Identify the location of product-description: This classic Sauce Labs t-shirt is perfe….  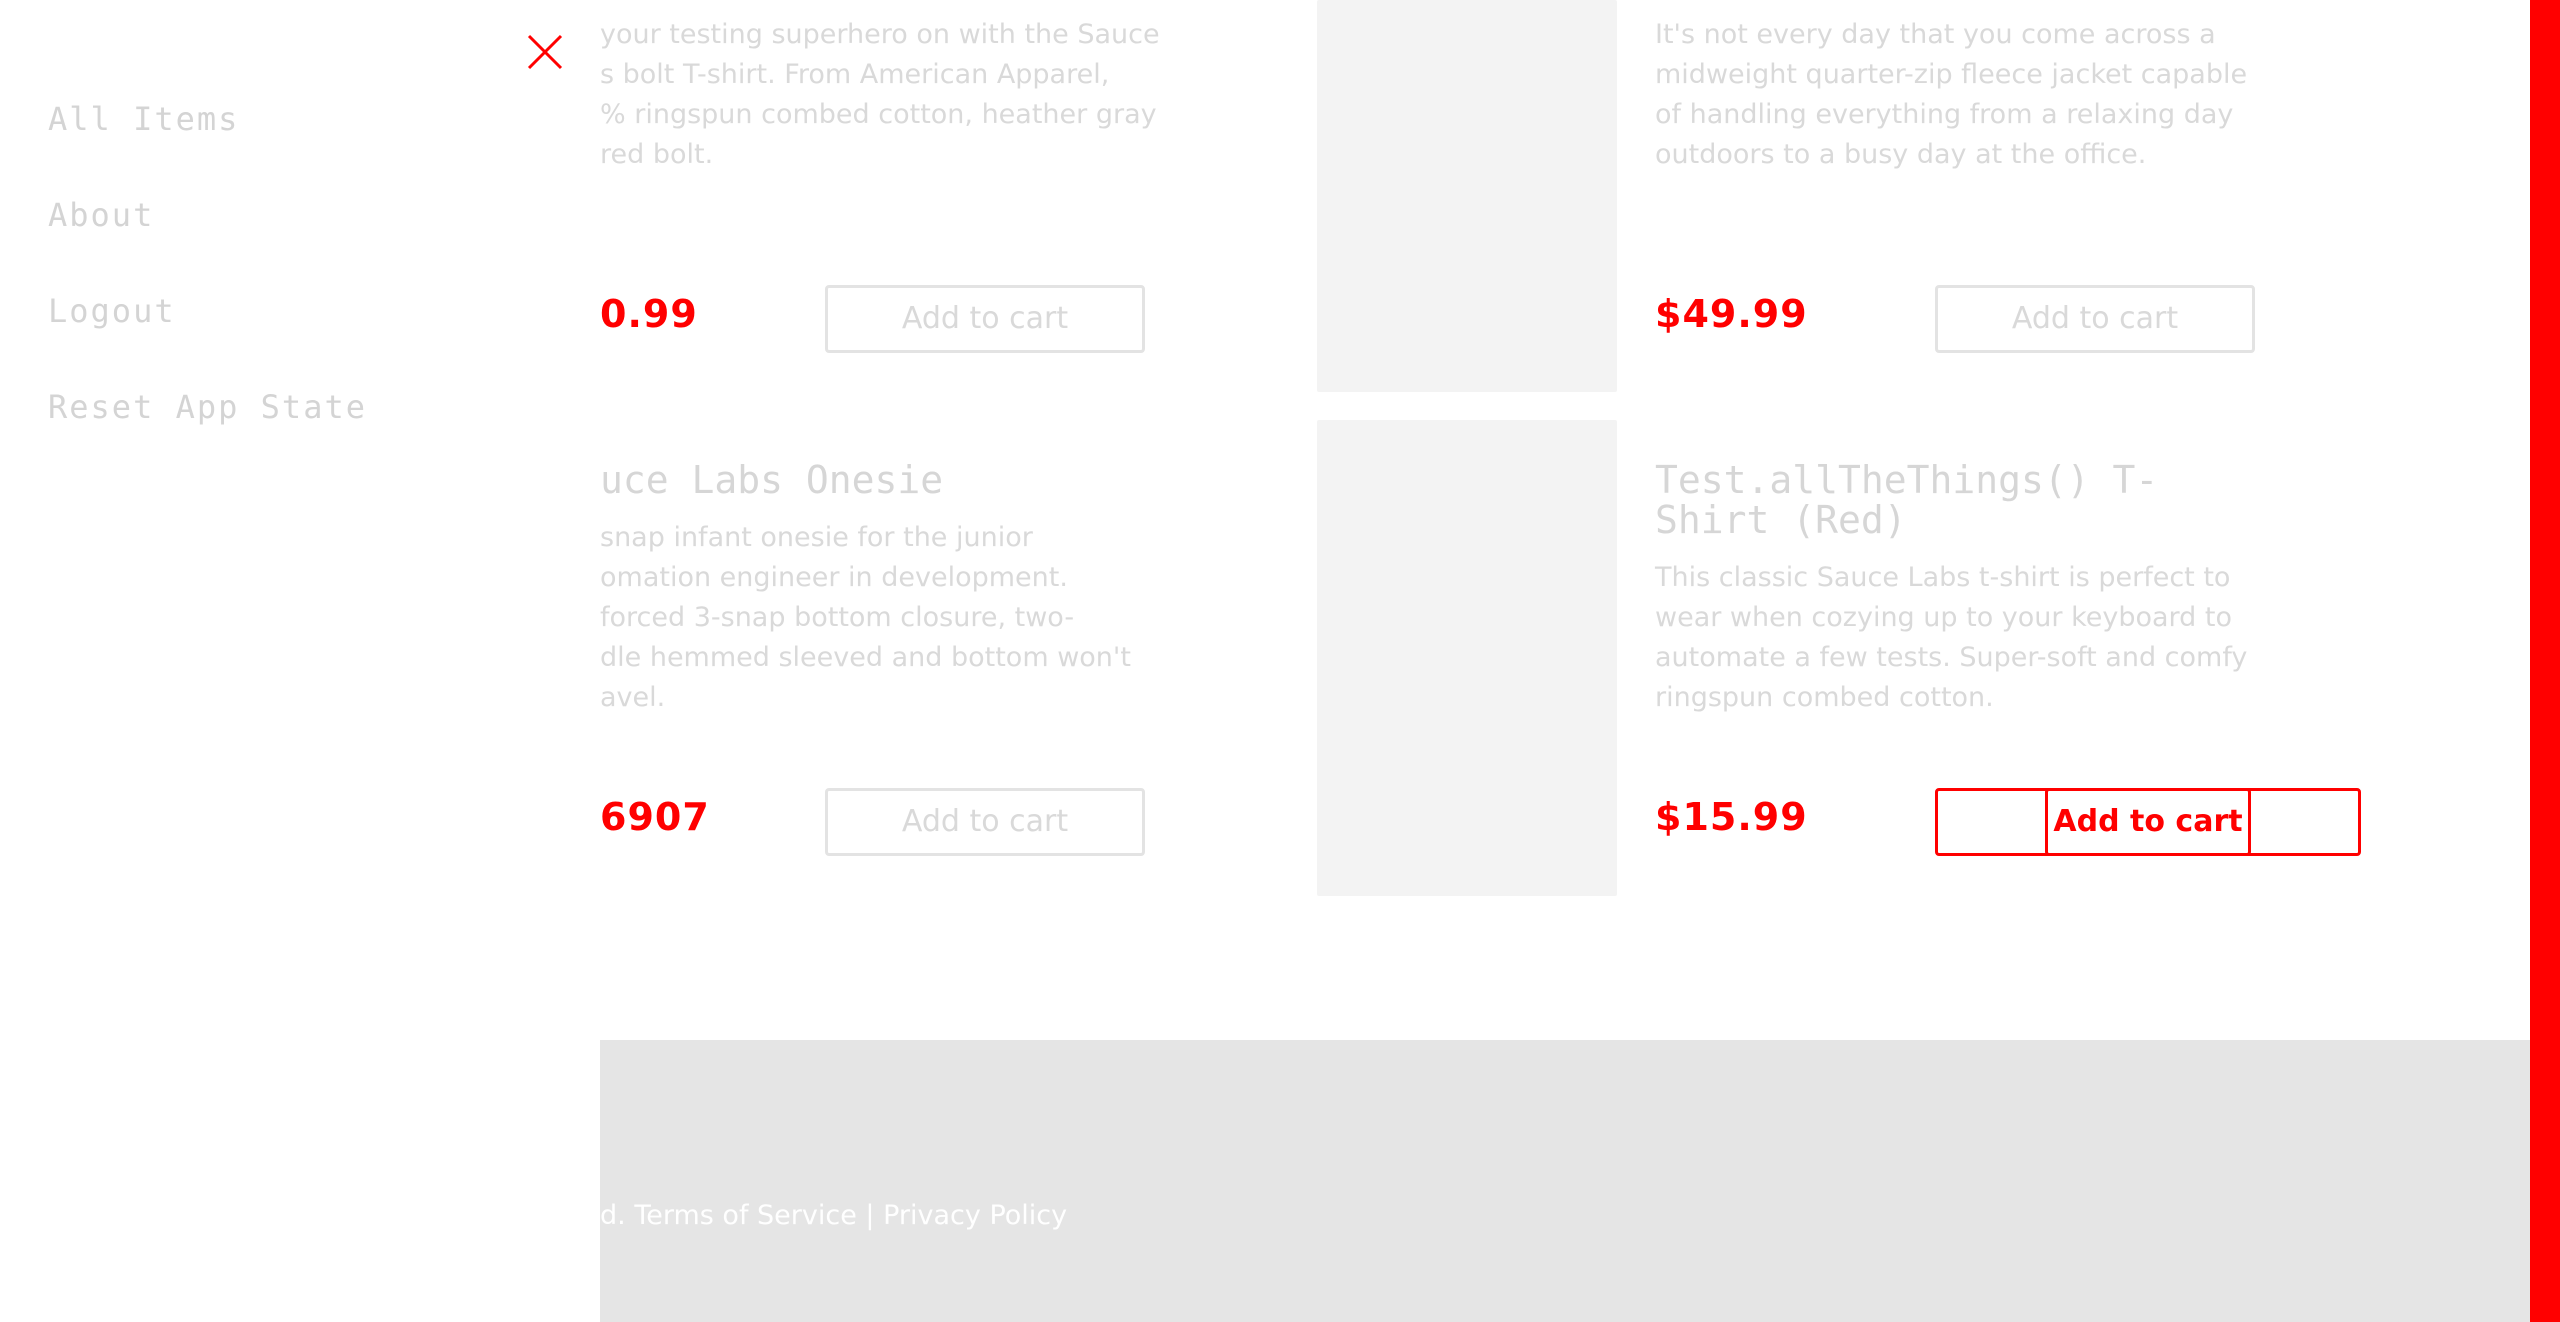
(1951, 637).